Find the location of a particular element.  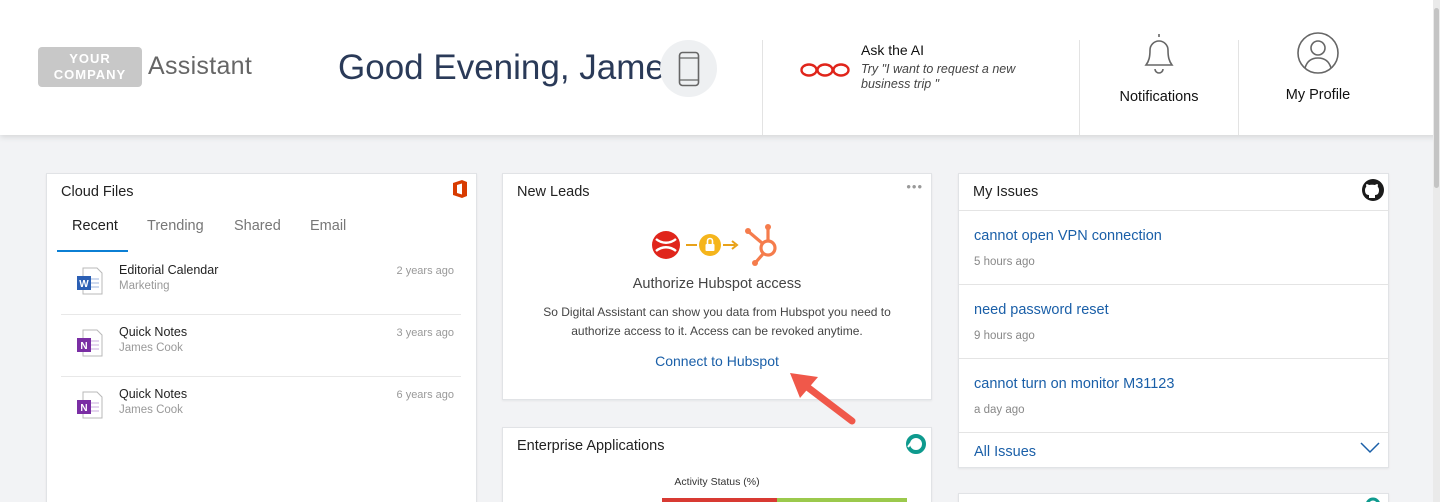

logo-line-1: YOUR is located at coordinates (90, 58).